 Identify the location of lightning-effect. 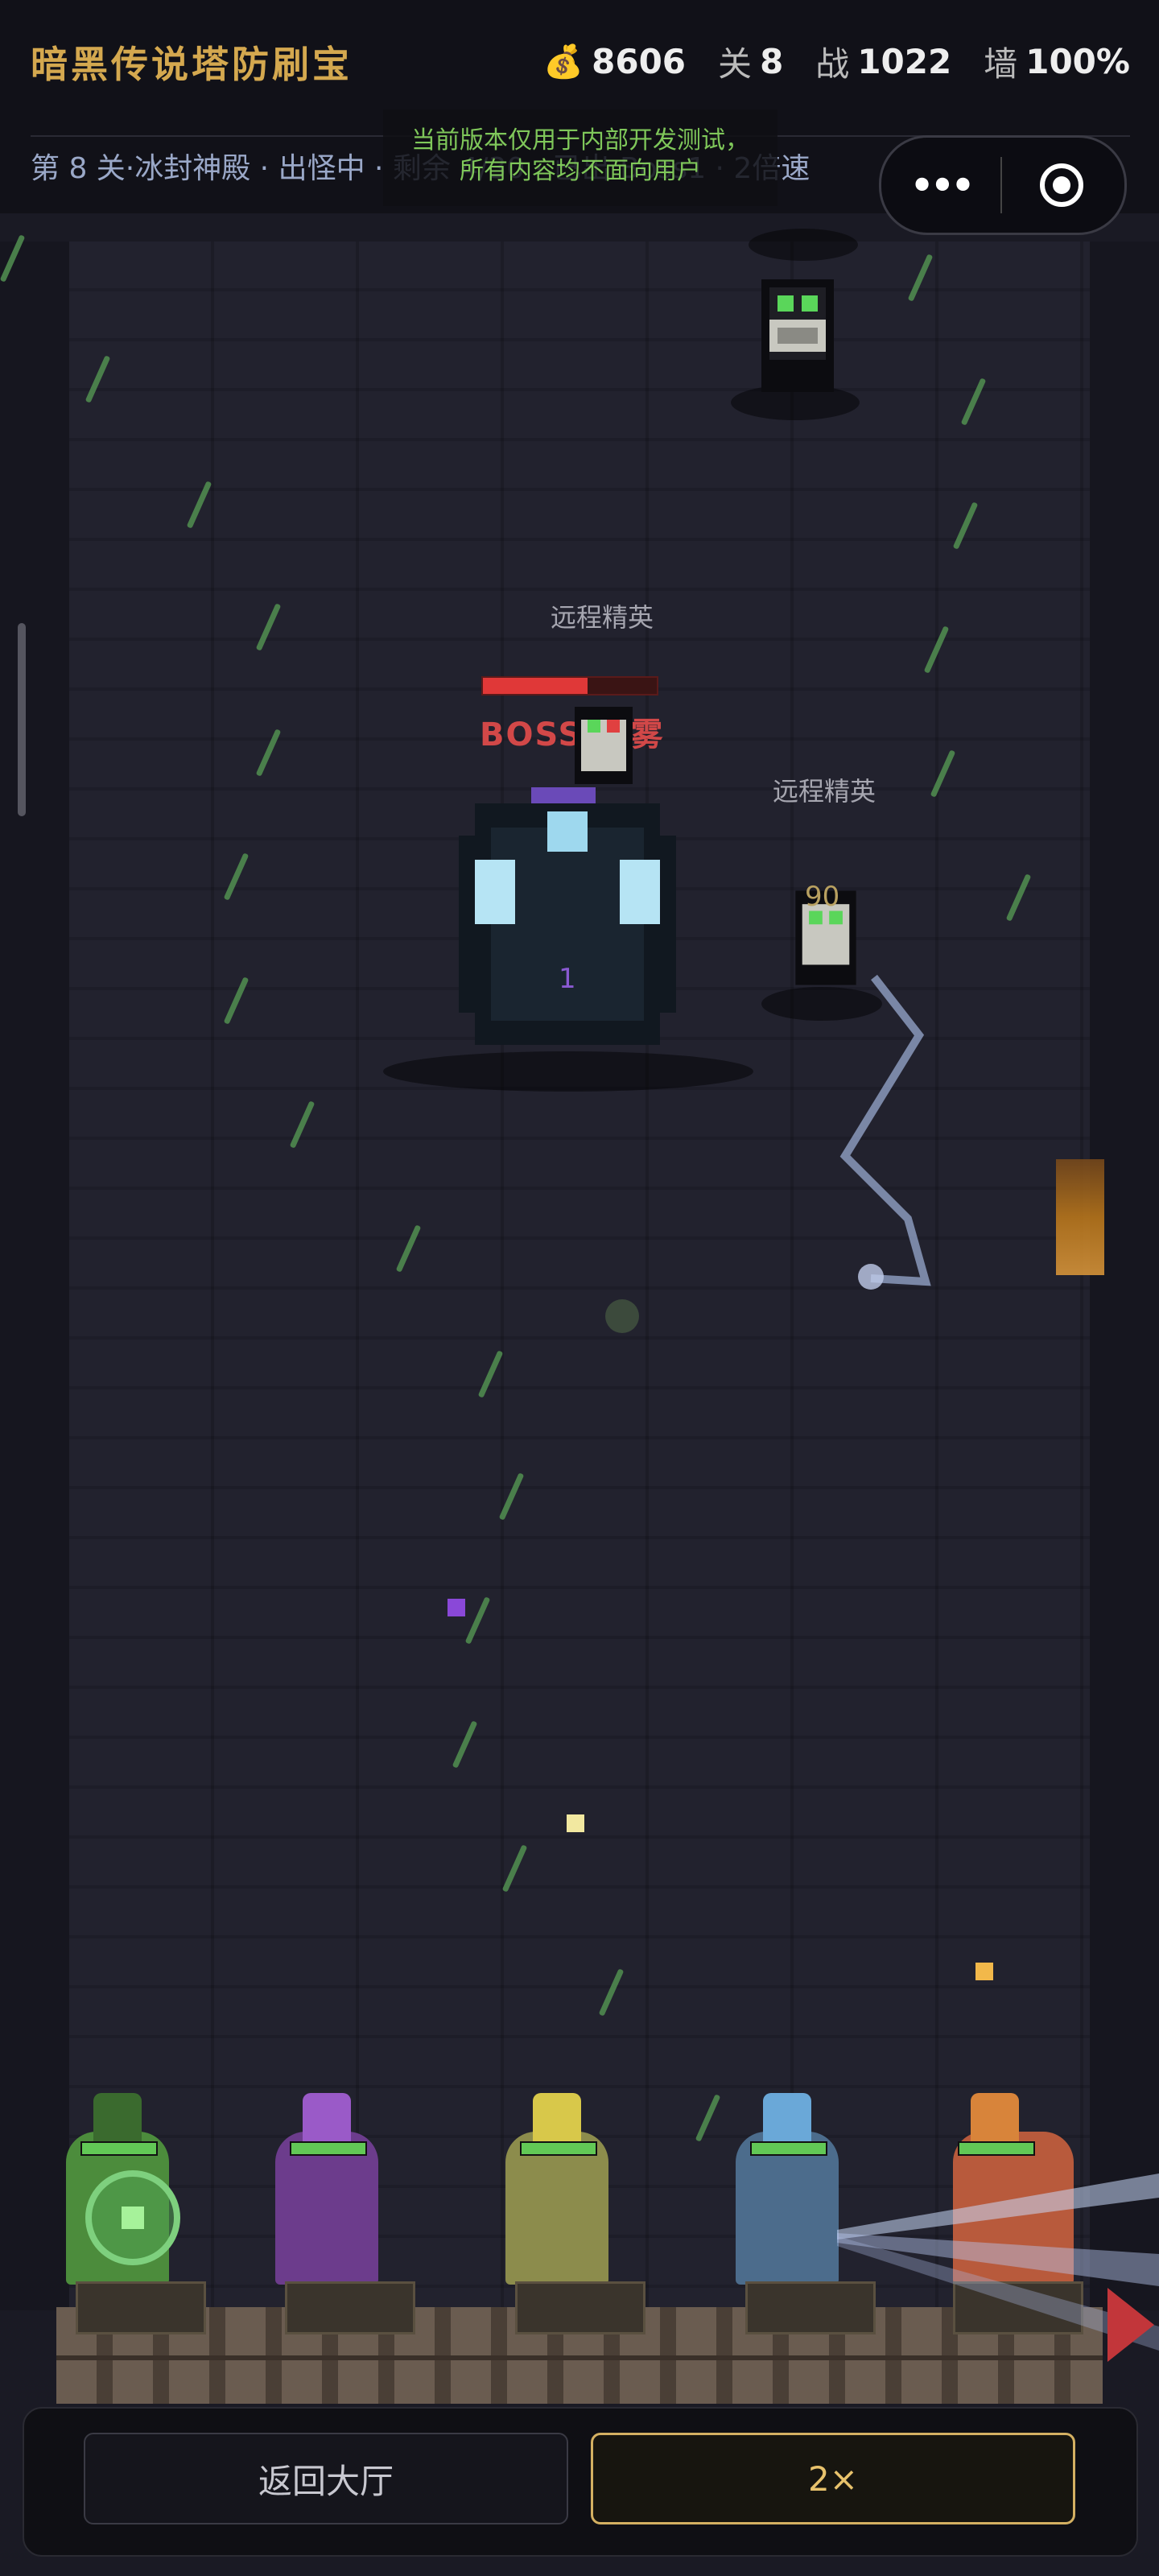
(885, 1132).